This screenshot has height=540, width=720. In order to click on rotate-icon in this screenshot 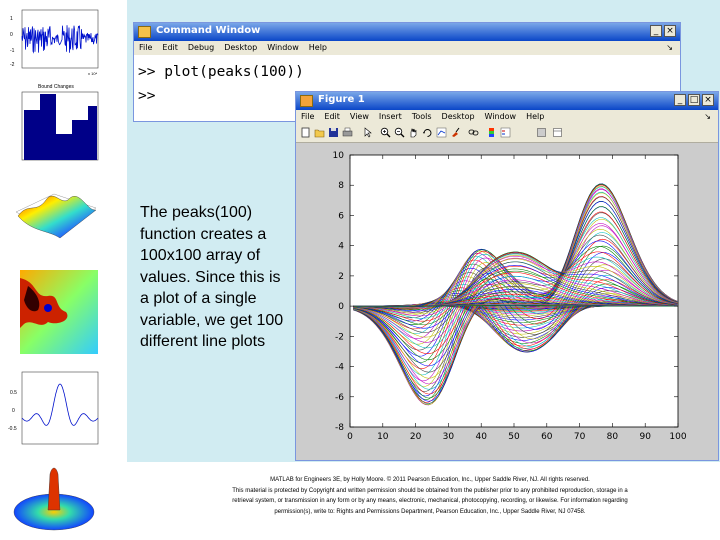, I will do `click(427, 132)`.